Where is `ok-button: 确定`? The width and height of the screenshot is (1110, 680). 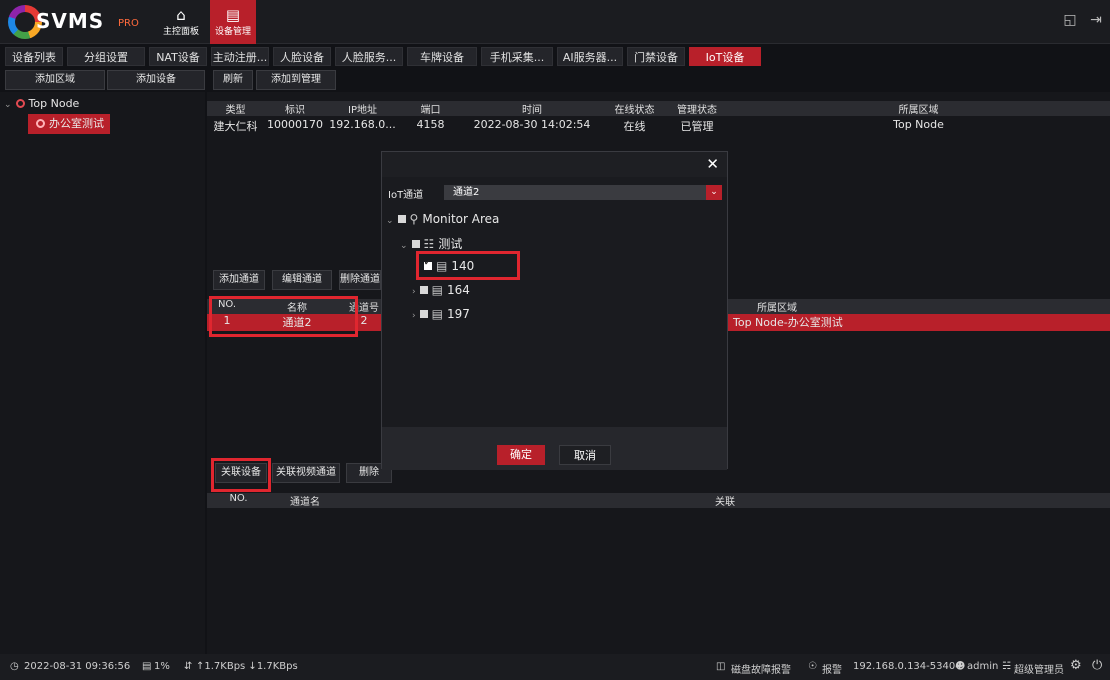 ok-button: 确定 is located at coordinates (521, 455).